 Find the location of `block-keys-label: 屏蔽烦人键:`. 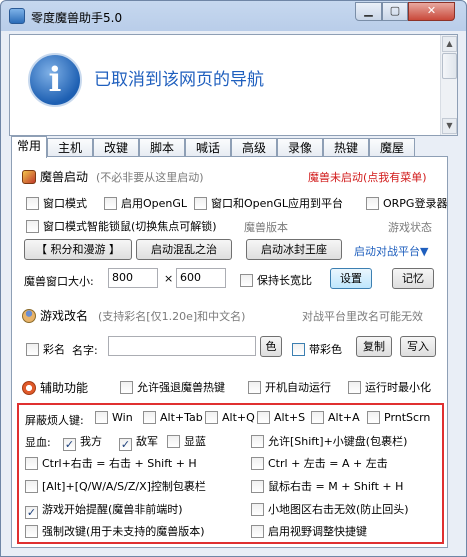

block-keys-label: 屏蔽烦人键: is located at coordinates (54, 420).